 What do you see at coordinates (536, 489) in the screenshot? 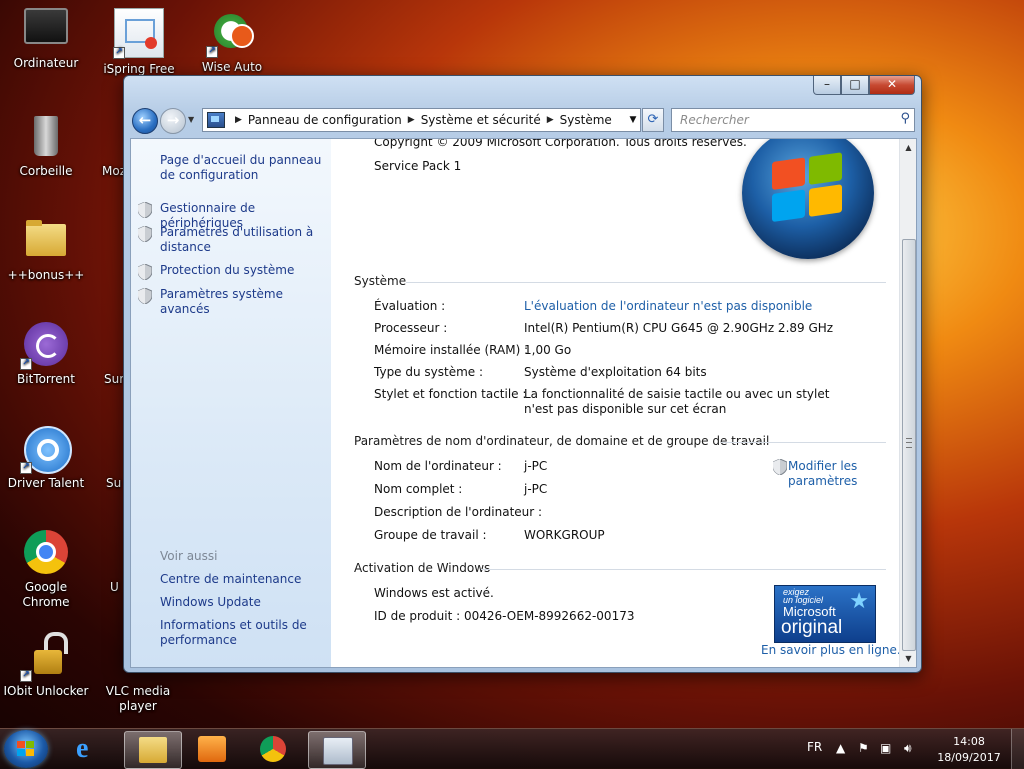
I see `full-name-value: j-PC` at bounding box center [536, 489].